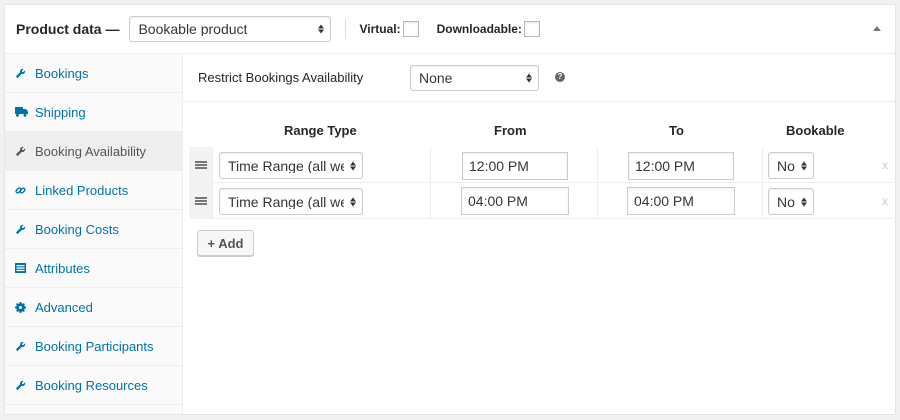 The width and height of the screenshot is (900, 420). What do you see at coordinates (281, 77) in the screenshot?
I see `restrict-availability-label: Restrict Bookings Availability` at bounding box center [281, 77].